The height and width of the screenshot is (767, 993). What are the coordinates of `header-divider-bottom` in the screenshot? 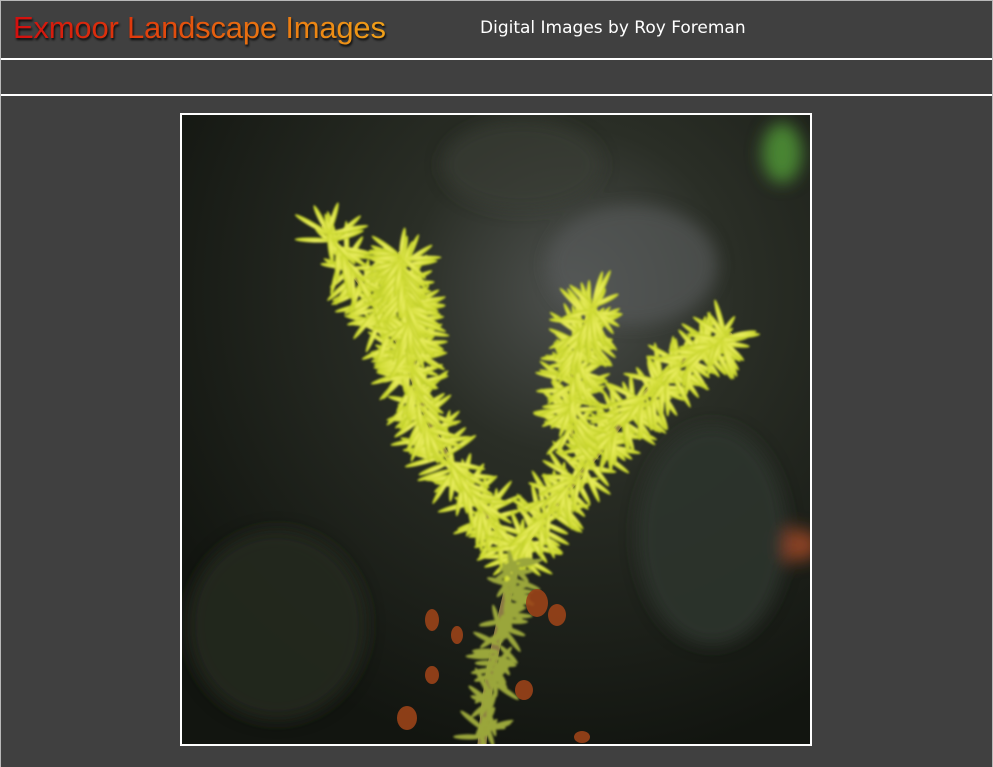 It's located at (496, 95).